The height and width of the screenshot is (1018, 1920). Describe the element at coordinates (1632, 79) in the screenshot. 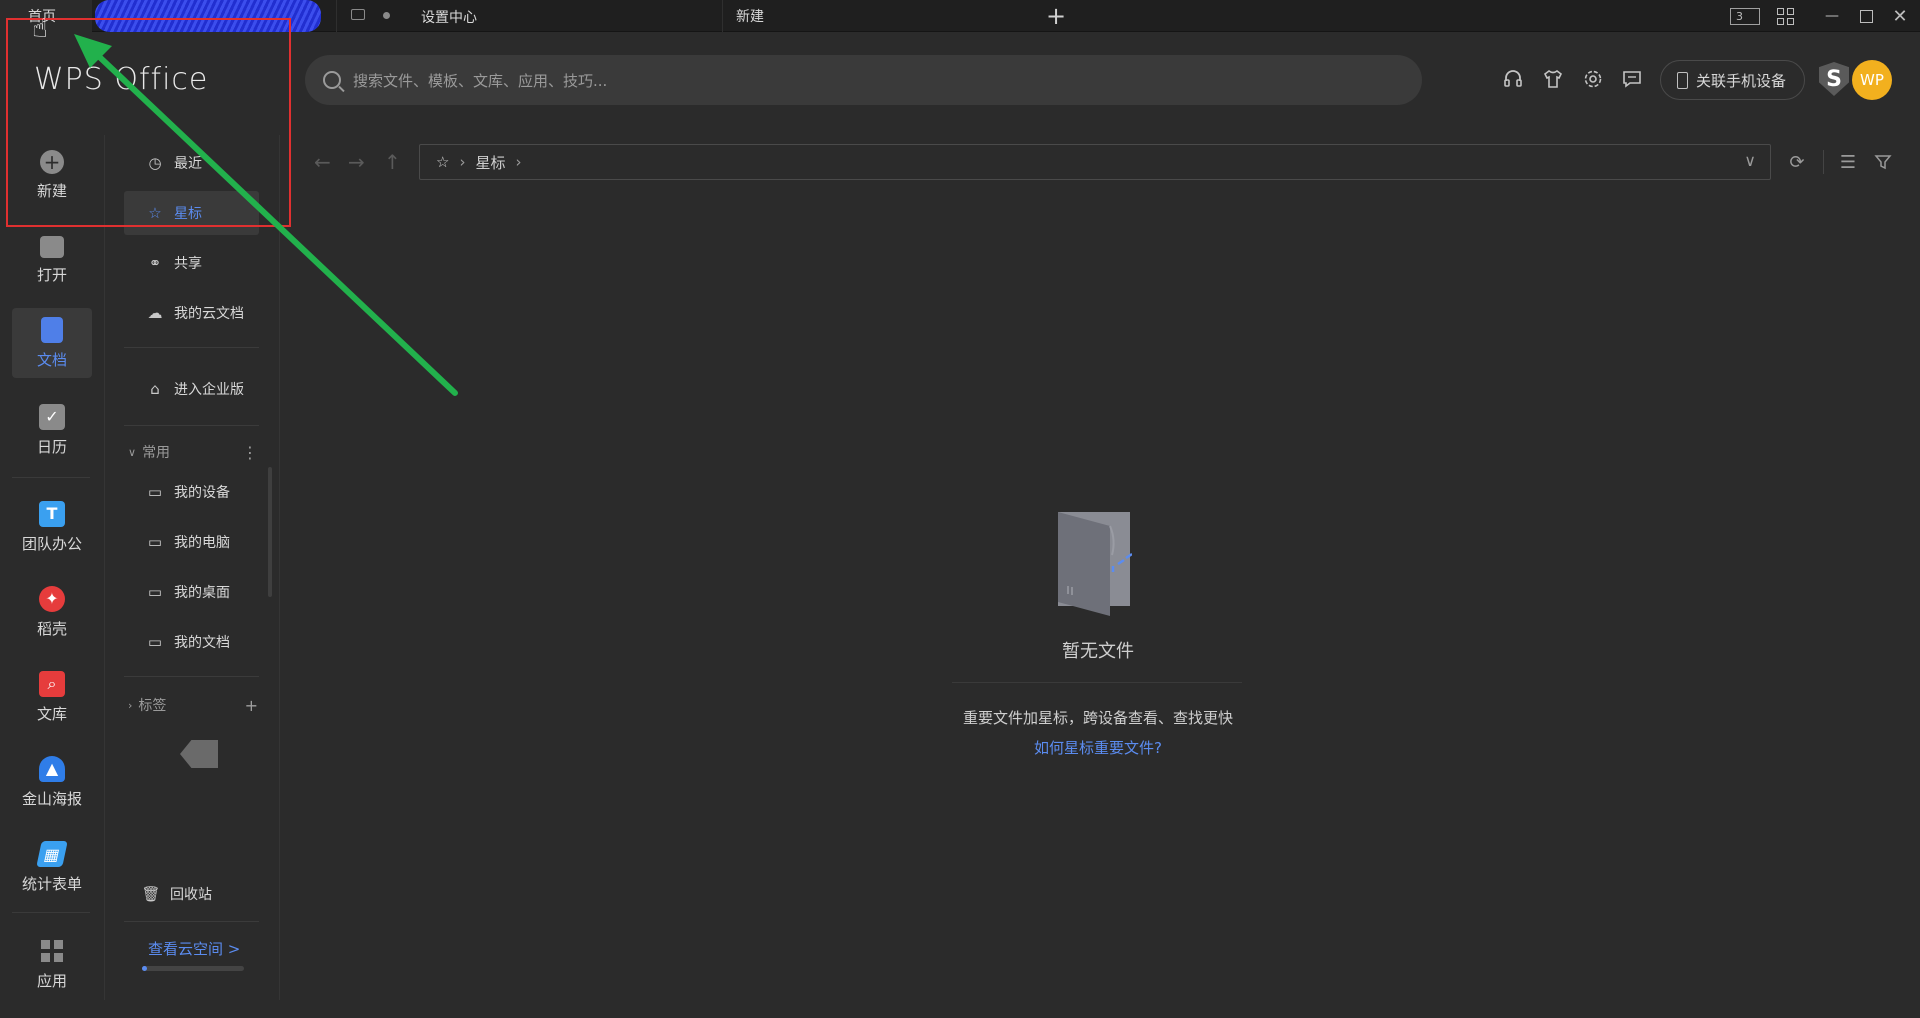

I see `message-icon` at that location.